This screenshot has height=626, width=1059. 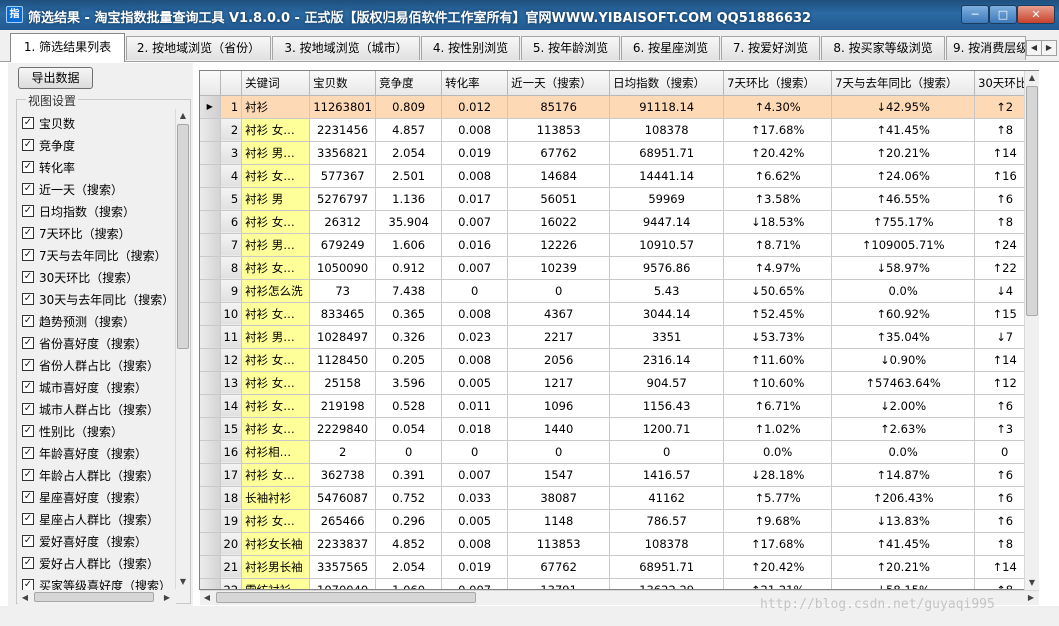 I want to click on scroll-thumb, so click(x=183, y=236).